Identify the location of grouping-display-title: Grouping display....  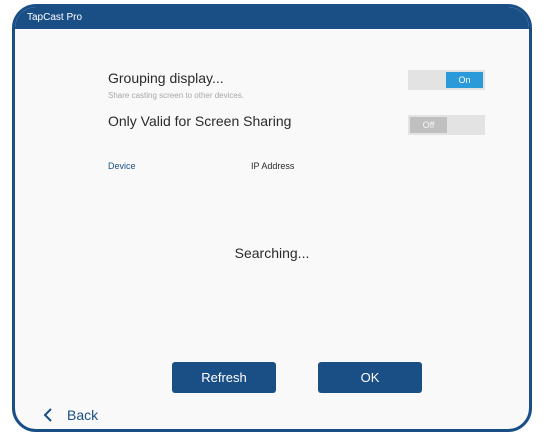
(166, 78).